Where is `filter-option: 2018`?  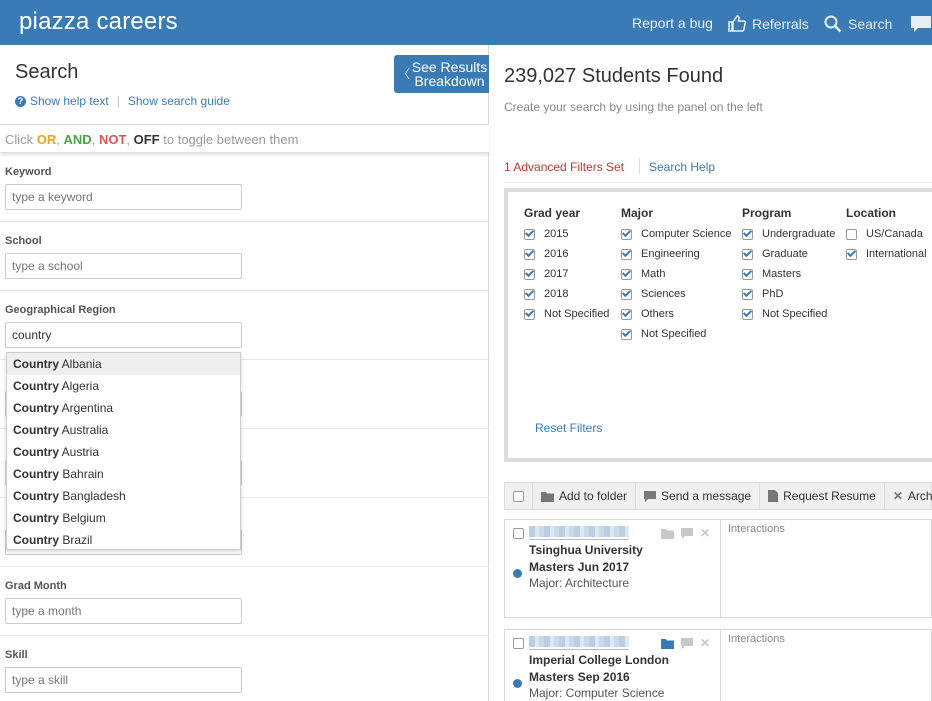 filter-option: 2018 is located at coordinates (566, 294).